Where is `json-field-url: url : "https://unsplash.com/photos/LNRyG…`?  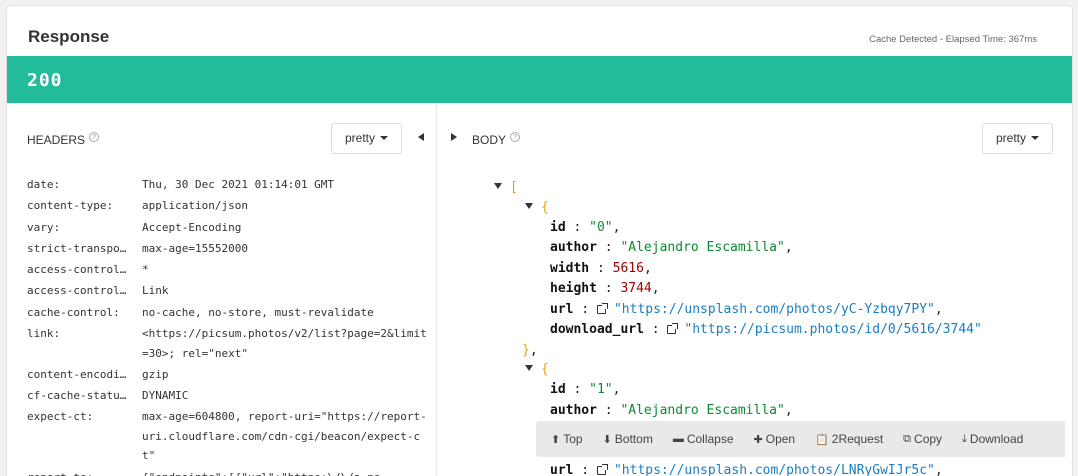 json-field-url: url : "https://unsplash.com/photos/LNRyG… is located at coordinates (746, 469).